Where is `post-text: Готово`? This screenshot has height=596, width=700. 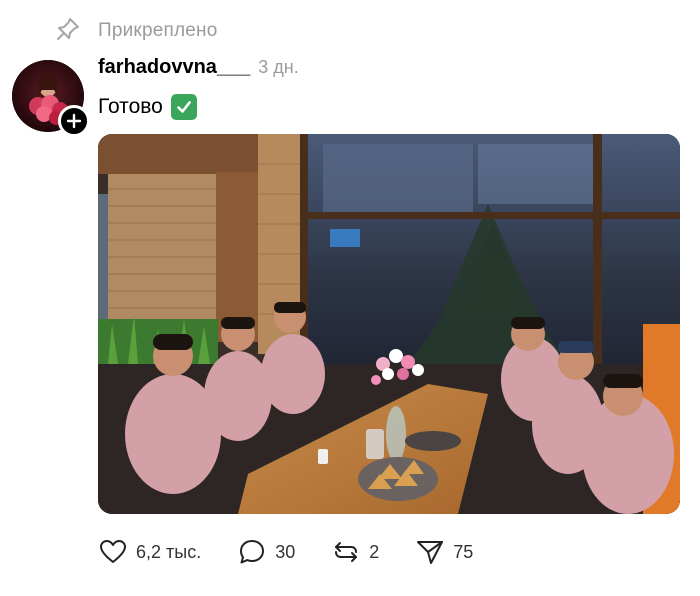 post-text: Готово is located at coordinates (130, 106).